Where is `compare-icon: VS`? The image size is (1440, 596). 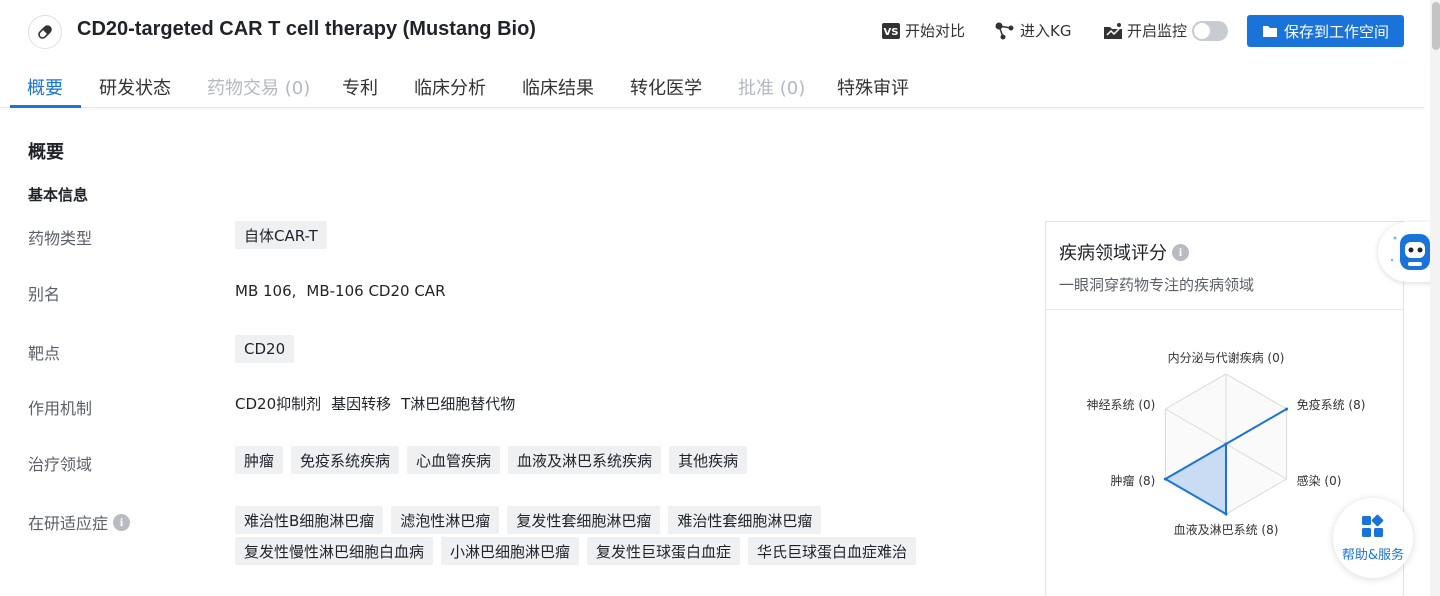 compare-icon: VS is located at coordinates (891, 31).